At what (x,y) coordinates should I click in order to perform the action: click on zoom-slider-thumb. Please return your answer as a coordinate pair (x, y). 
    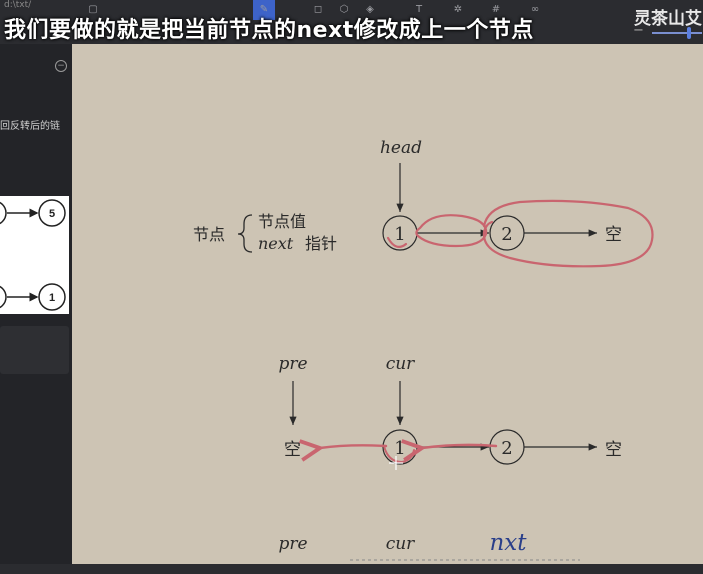
    Looking at the image, I should click on (689, 33).